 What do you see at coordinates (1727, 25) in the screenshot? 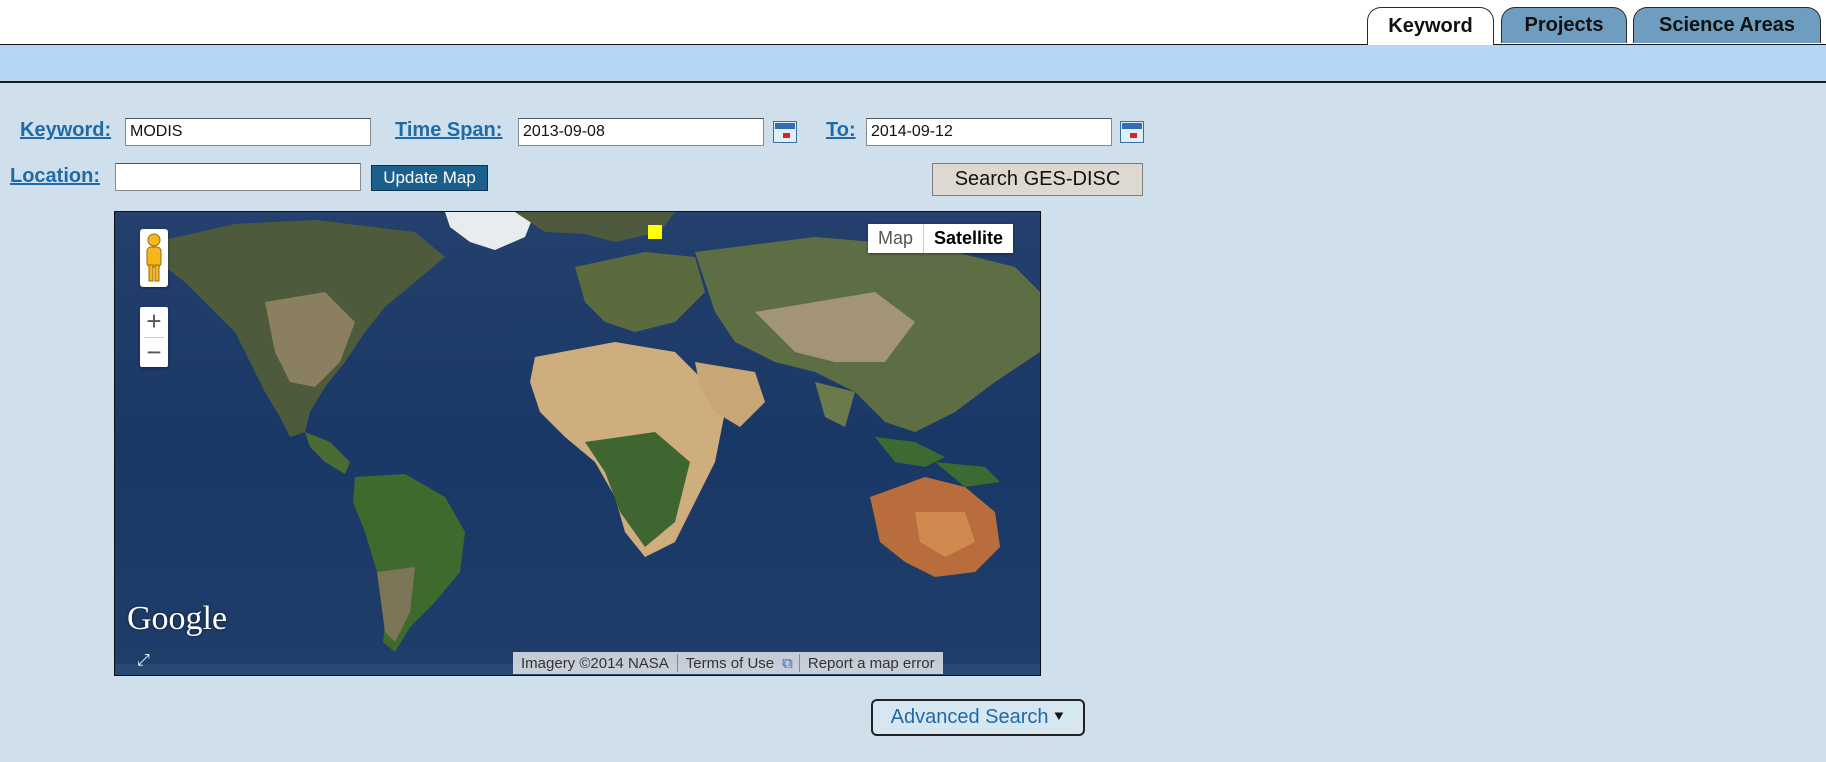
I see `tab-science-areas: Science Areas` at bounding box center [1727, 25].